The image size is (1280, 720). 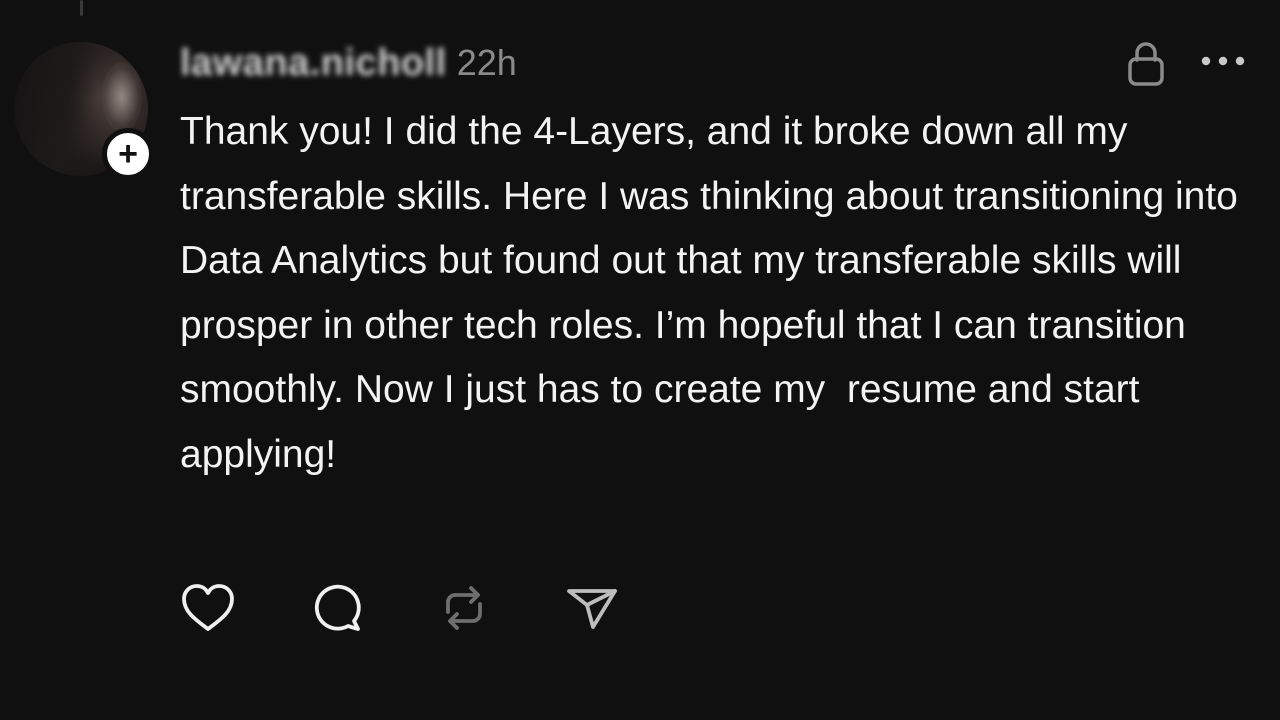 I want to click on avatar-highlight, so click(x=122, y=97).